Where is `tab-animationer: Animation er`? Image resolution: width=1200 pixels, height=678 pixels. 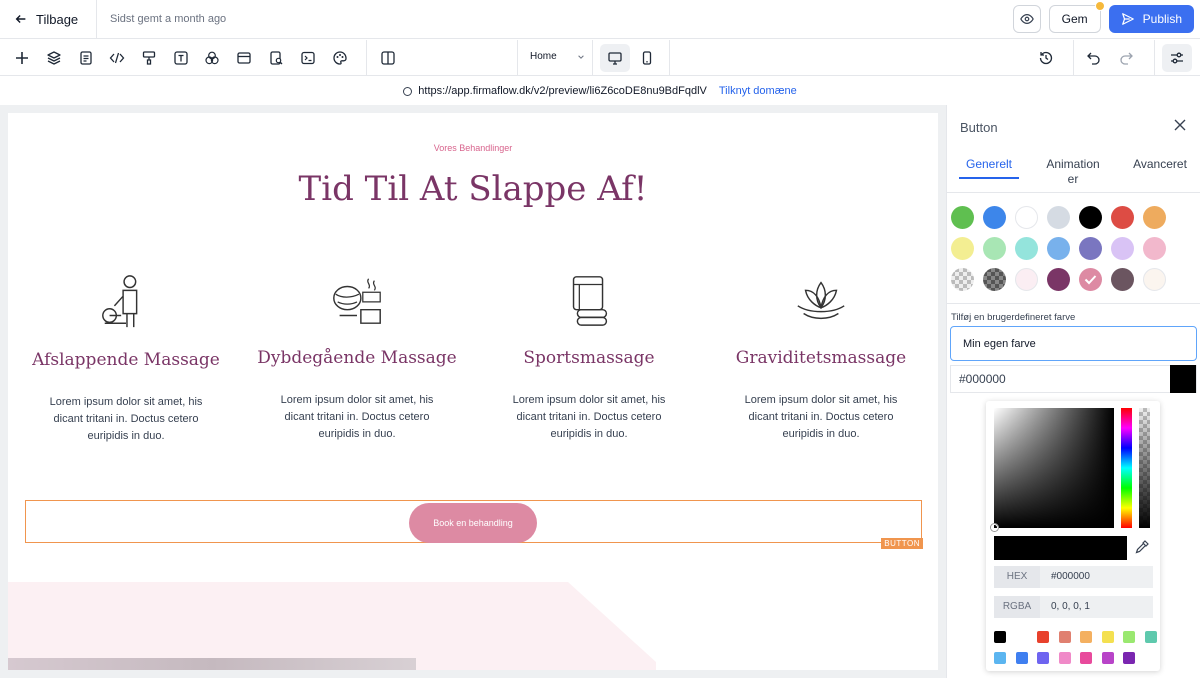
tab-animationer: Animation er is located at coordinates (1073, 172).